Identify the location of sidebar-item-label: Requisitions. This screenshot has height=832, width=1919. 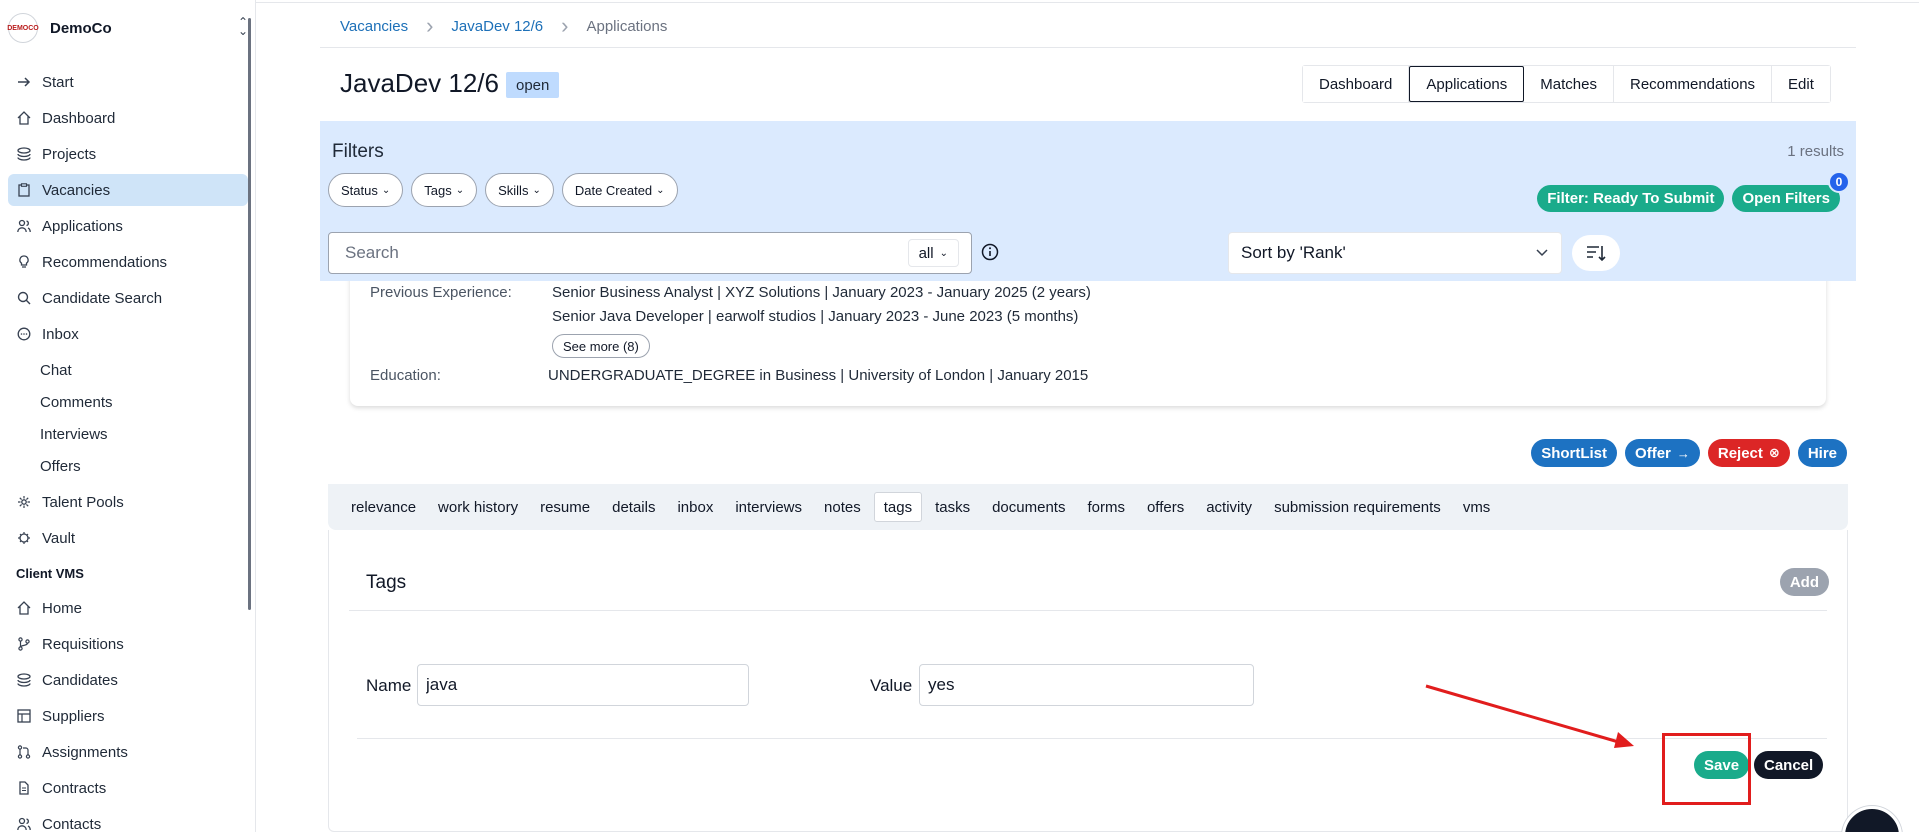
(83, 644).